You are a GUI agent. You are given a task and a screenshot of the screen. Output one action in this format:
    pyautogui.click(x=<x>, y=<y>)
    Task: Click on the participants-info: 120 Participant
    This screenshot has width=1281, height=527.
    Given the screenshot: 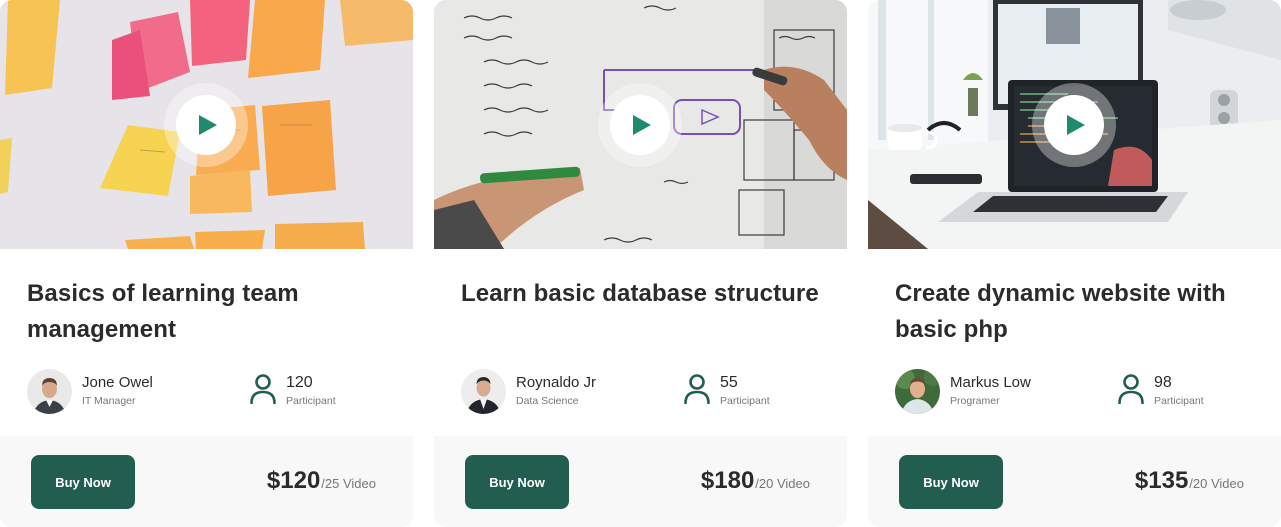 What is the action you would take?
    pyautogui.click(x=292, y=390)
    